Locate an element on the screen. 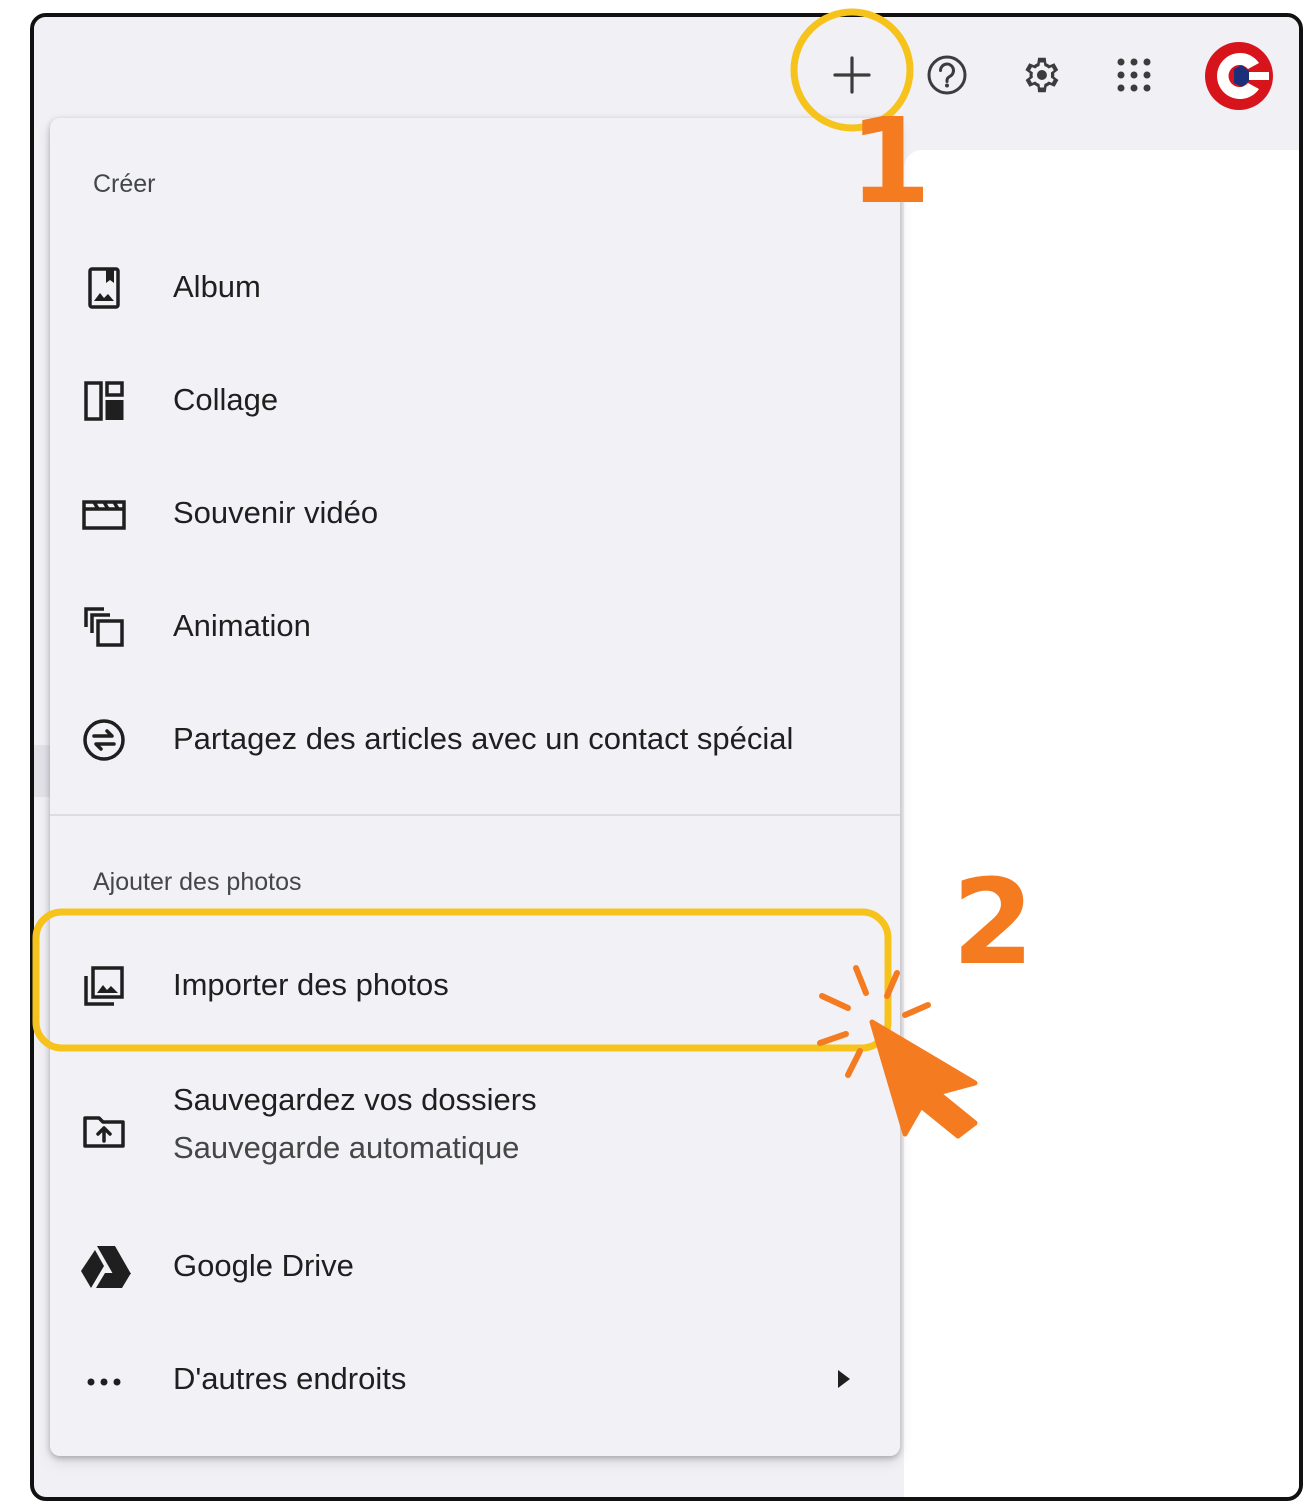  import-photos-icon is located at coordinates (104, 986).